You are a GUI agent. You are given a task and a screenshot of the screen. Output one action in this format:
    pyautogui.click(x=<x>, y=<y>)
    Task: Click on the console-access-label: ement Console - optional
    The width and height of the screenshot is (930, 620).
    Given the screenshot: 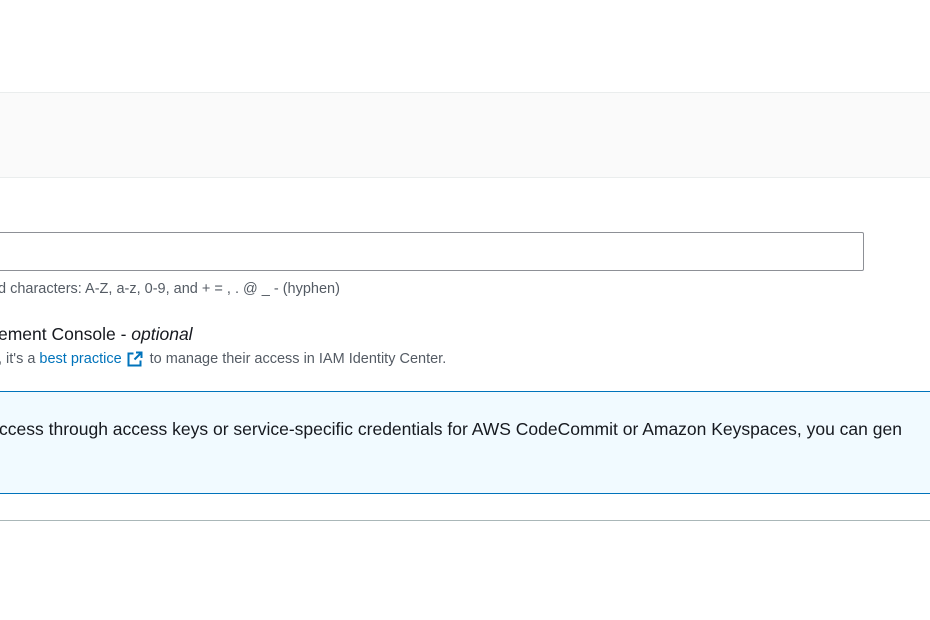 What is the action you would take?
    pyautogui.click(x=96, y=334)
    